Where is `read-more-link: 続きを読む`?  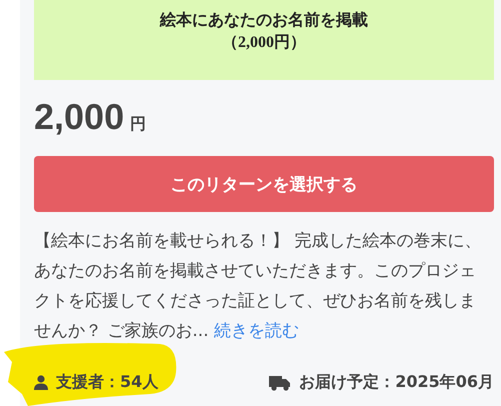
read-more-link: 続きを読む is located at coordinates (257, 331).